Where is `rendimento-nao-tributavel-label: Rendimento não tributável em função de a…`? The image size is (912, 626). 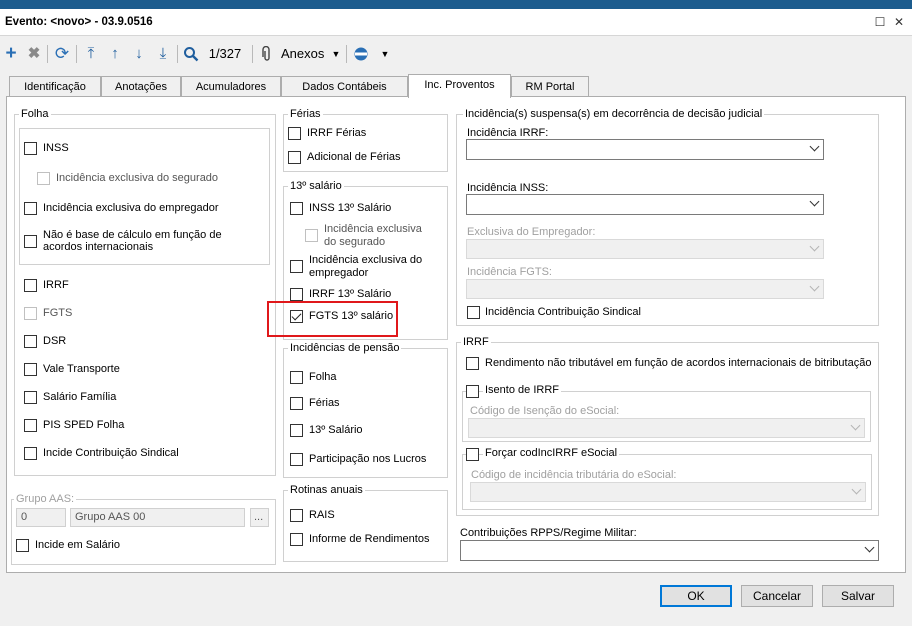
rendimento-nao-tributavel-label: Rendimento não tributável em função de a… is located at coordinates (678, 363).